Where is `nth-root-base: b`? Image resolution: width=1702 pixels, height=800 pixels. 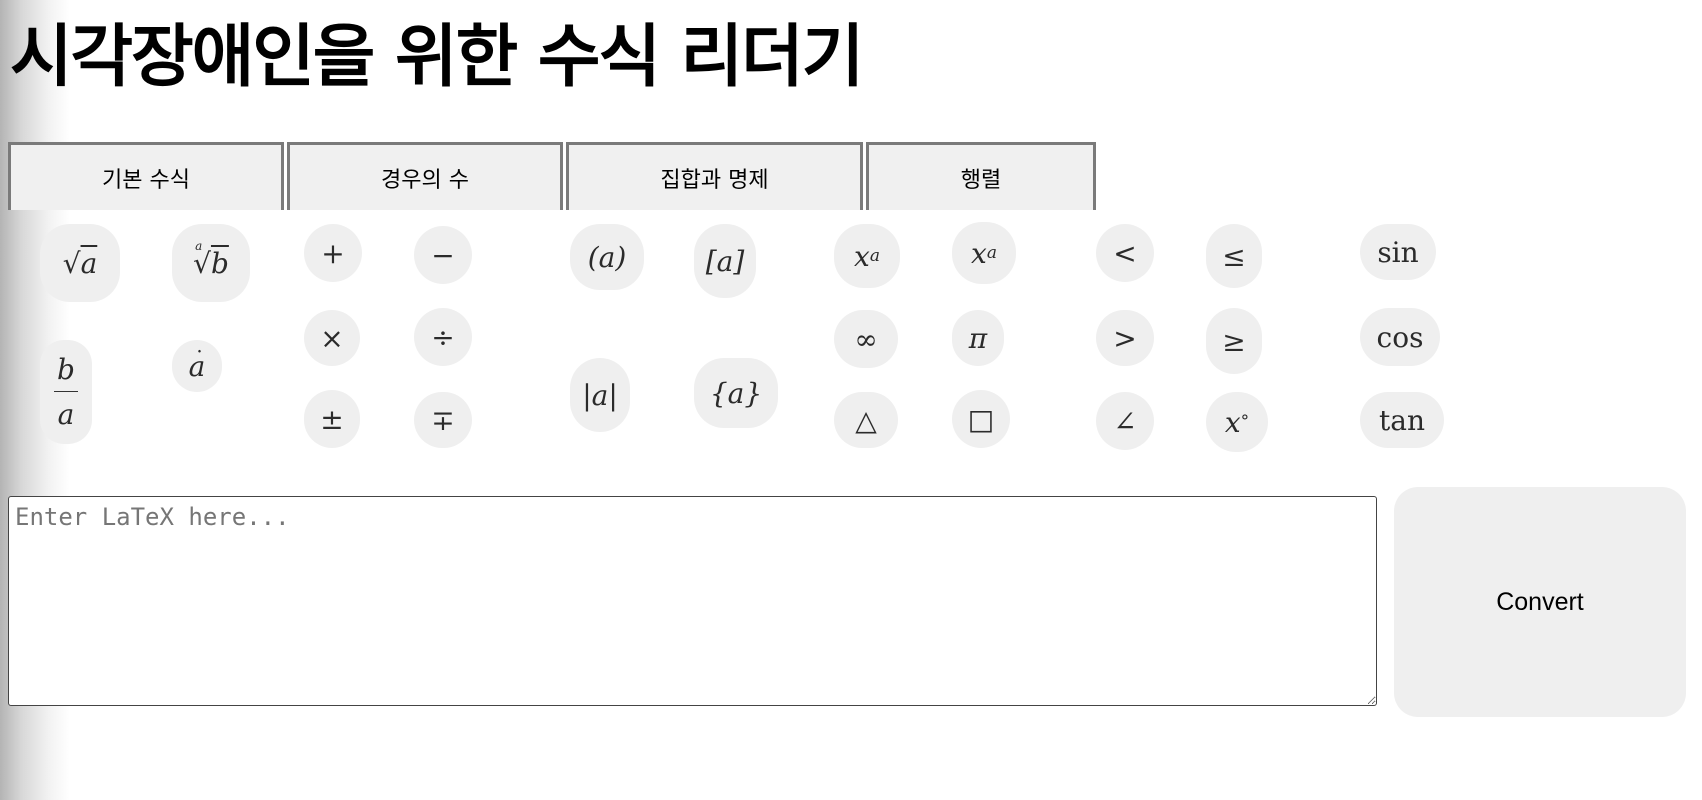
nth-root-base: b is located at coordinates (219, 263).